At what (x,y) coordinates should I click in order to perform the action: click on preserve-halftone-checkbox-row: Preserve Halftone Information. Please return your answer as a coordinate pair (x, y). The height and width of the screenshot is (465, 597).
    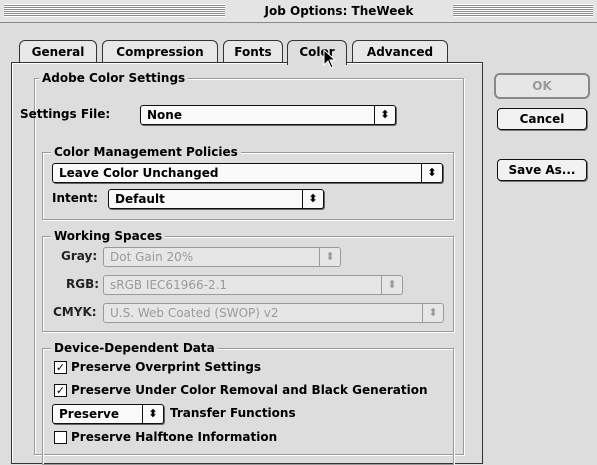
    Looking at the image, I should click on (244, 437).